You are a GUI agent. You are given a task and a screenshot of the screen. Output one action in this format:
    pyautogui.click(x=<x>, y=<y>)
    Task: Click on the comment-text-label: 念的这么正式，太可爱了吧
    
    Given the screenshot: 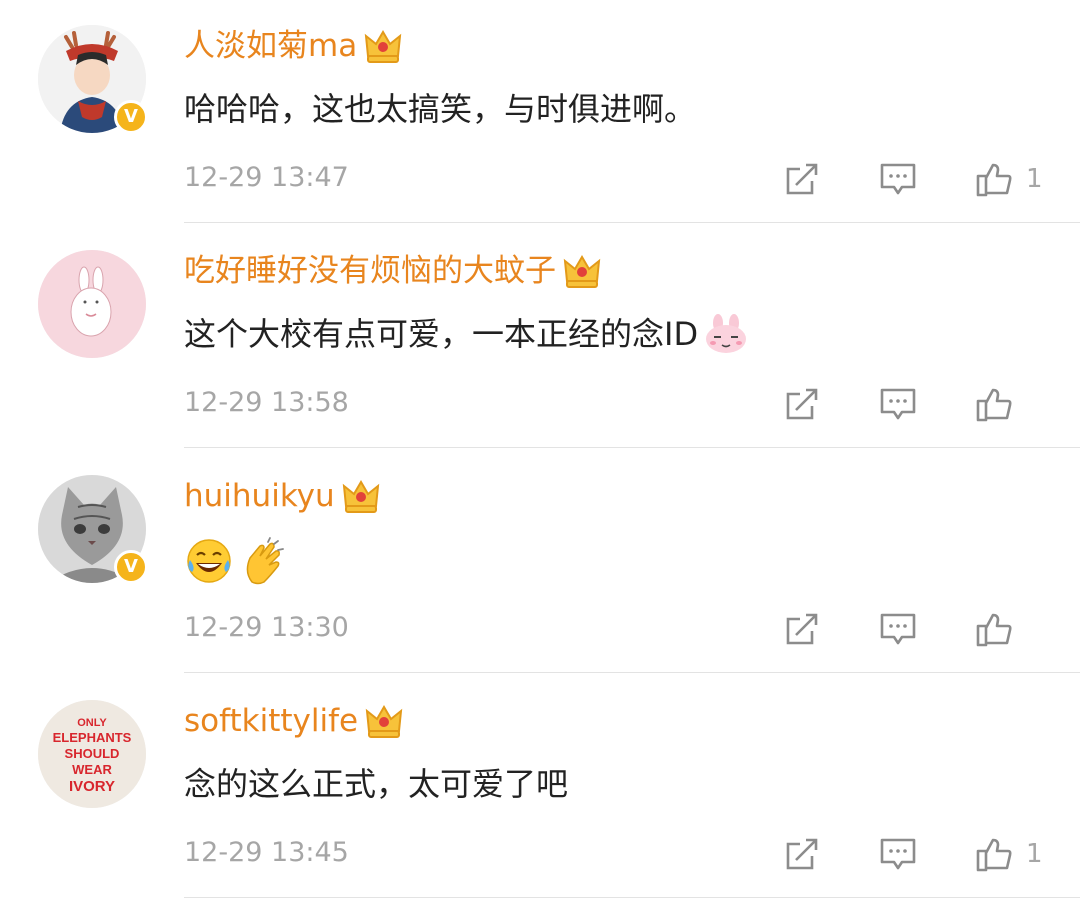 What is the action you would take?
    pyautogui.click(x=376, y=784)
    